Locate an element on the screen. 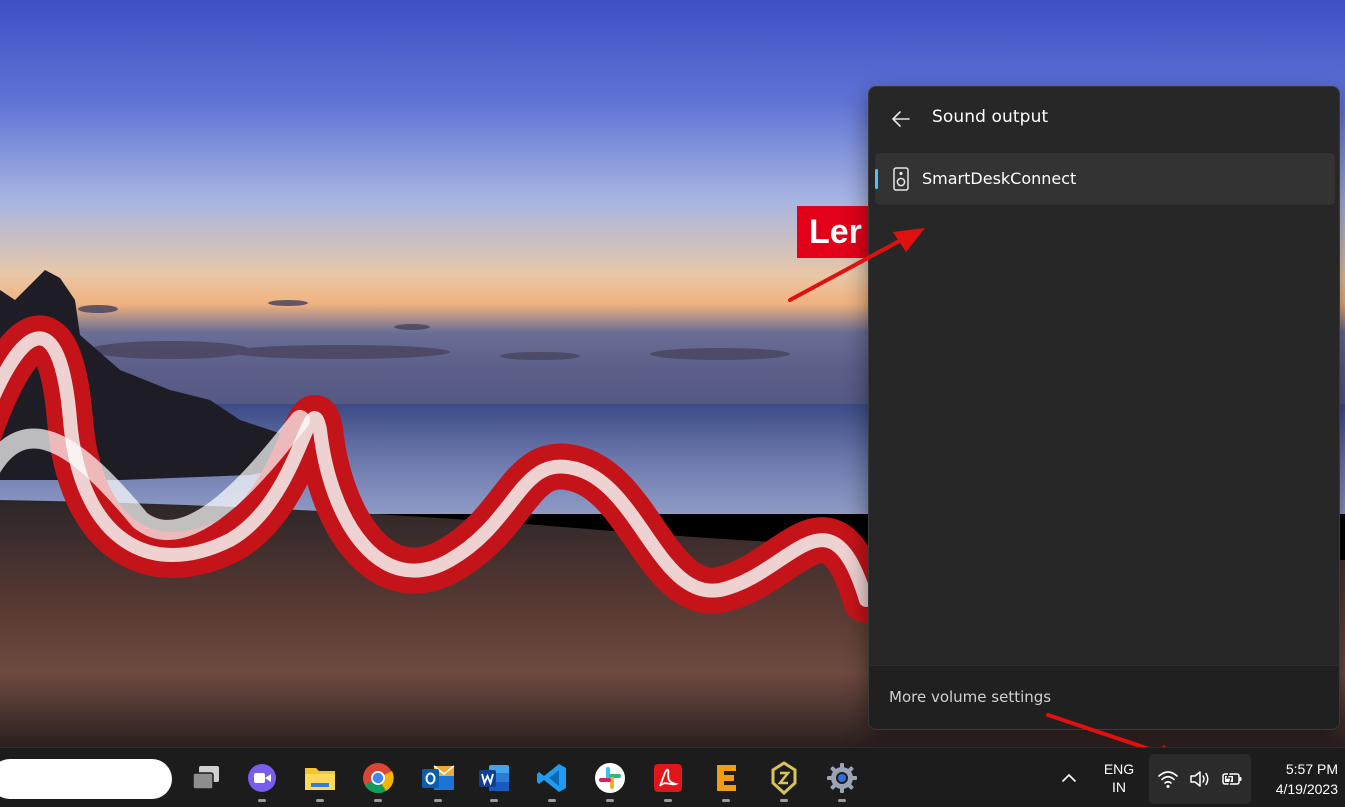 This screenshot has height=807, width=1345. system-clock: 5:57 PM 4/19/2023 is located at coordinates (1300, 779).